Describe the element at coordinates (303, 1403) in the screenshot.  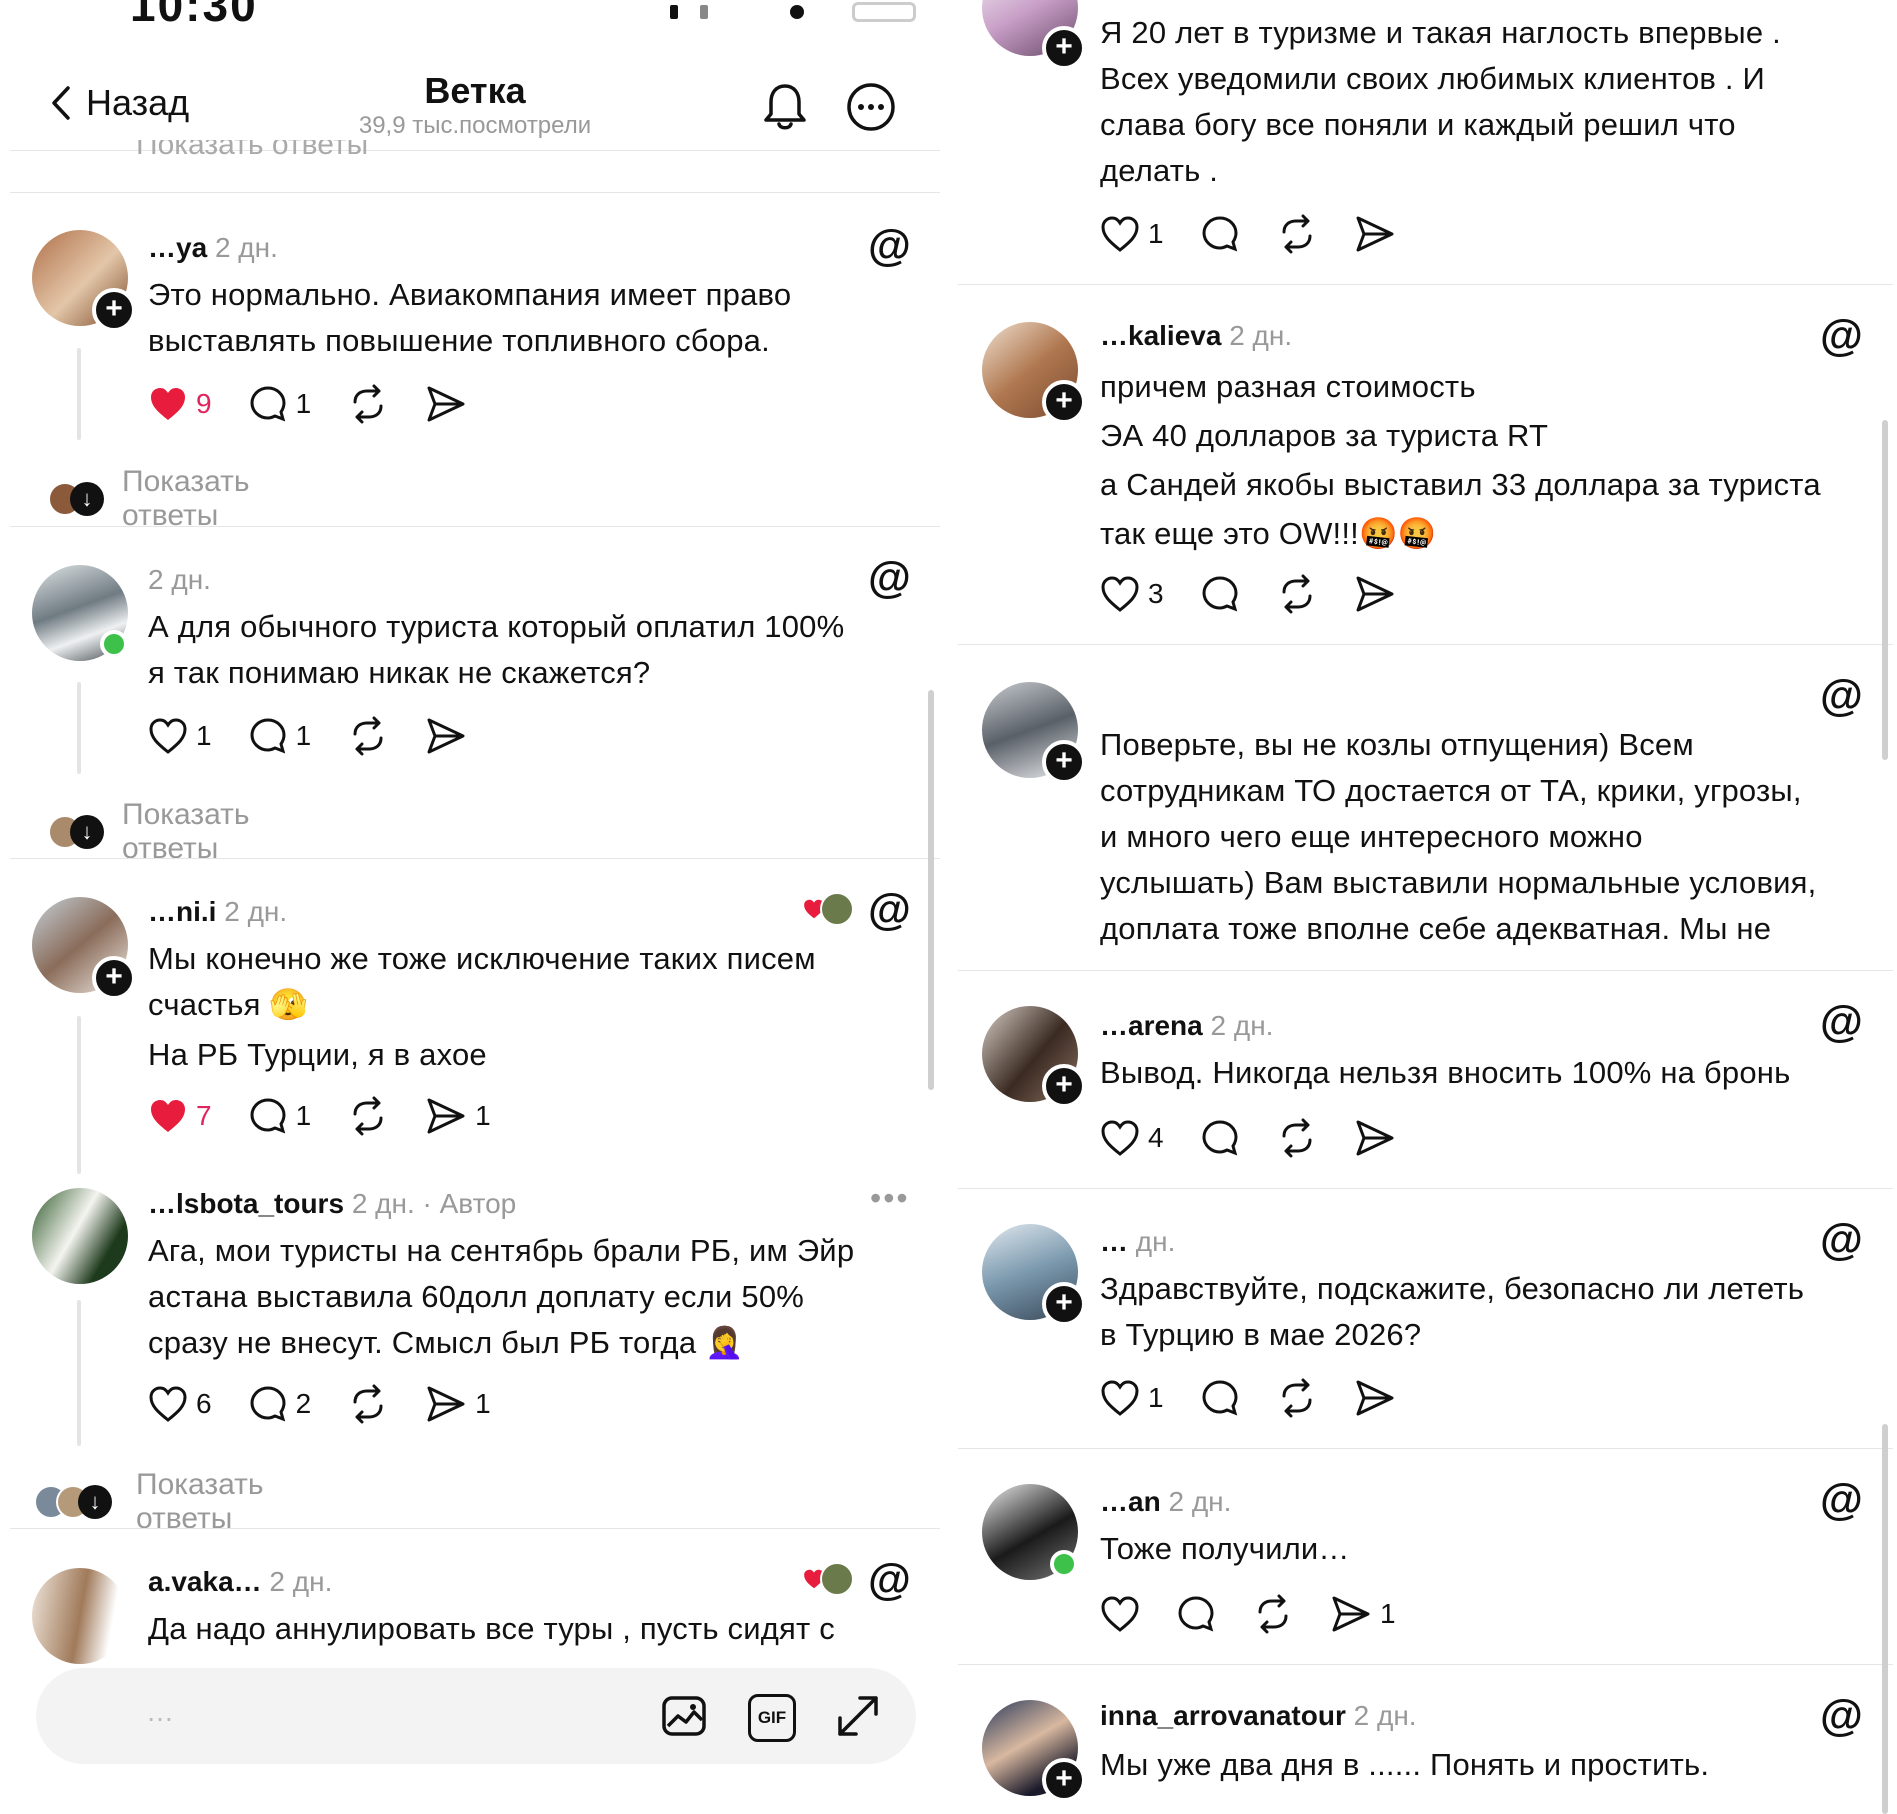
I see `comment-count: 2` at that location.